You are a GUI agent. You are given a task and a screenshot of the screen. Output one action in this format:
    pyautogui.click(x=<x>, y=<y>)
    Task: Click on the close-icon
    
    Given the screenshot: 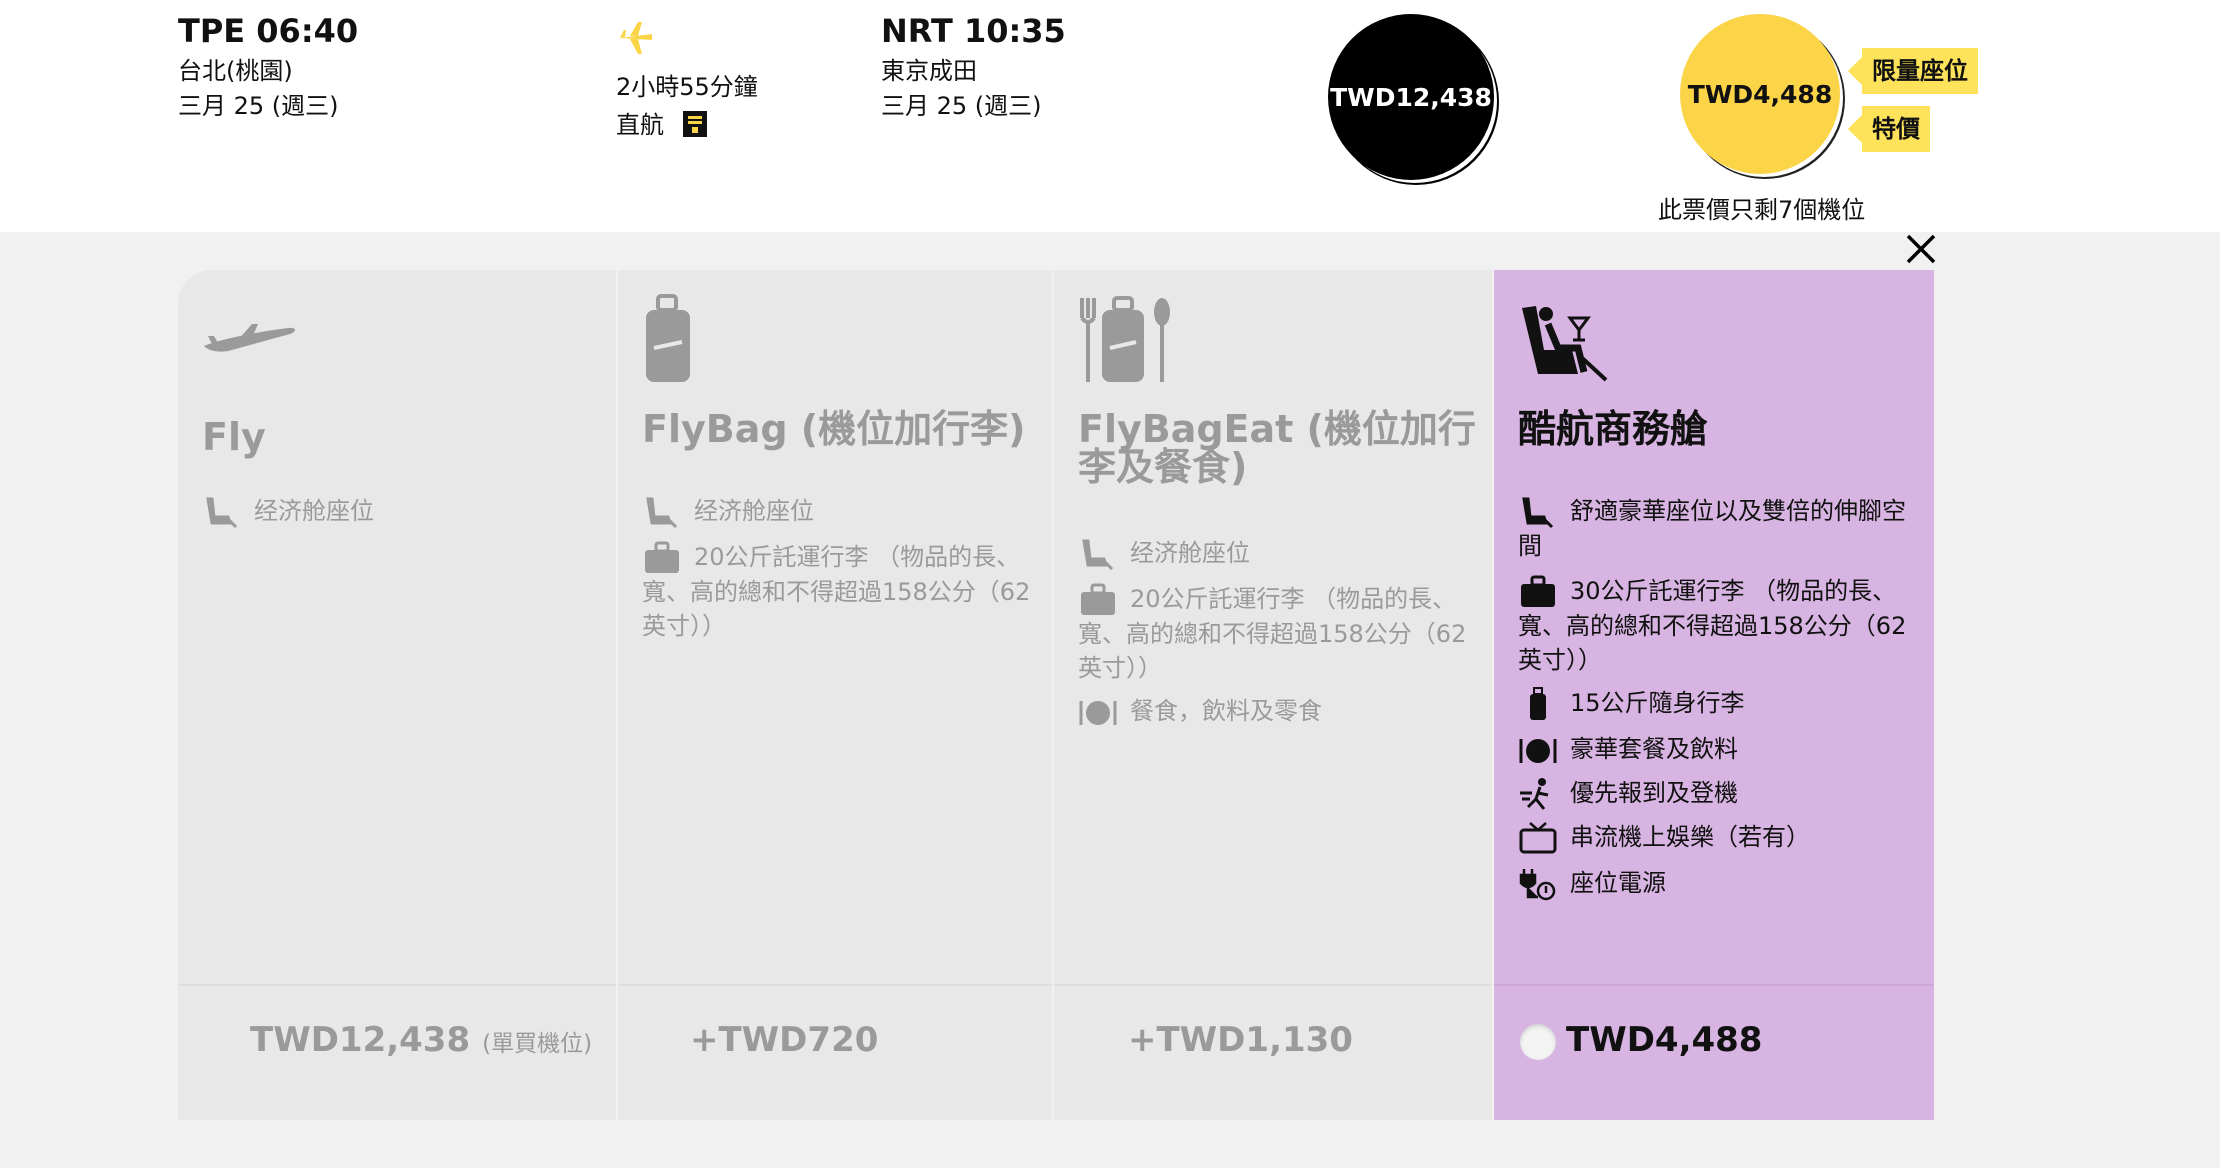 What is the action you would take?
    pyautogui.click(x=1921, y=249)
    